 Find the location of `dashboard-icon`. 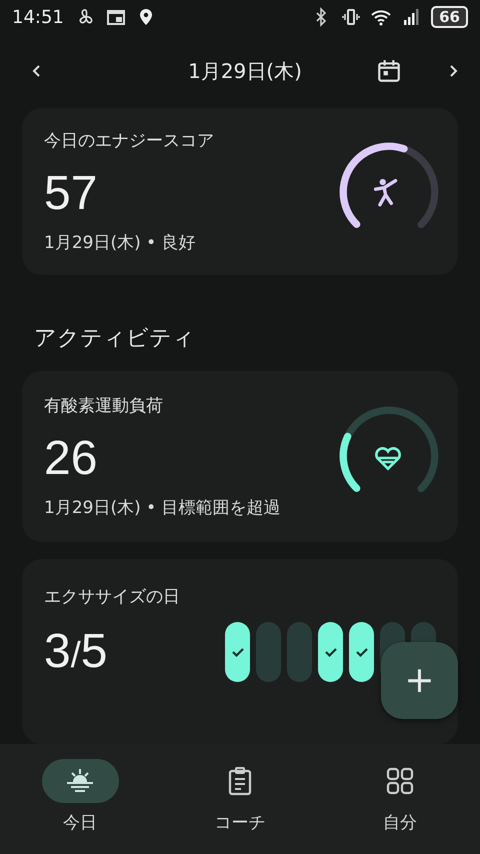

dashboard-icon is located at coordinates (400, 781).